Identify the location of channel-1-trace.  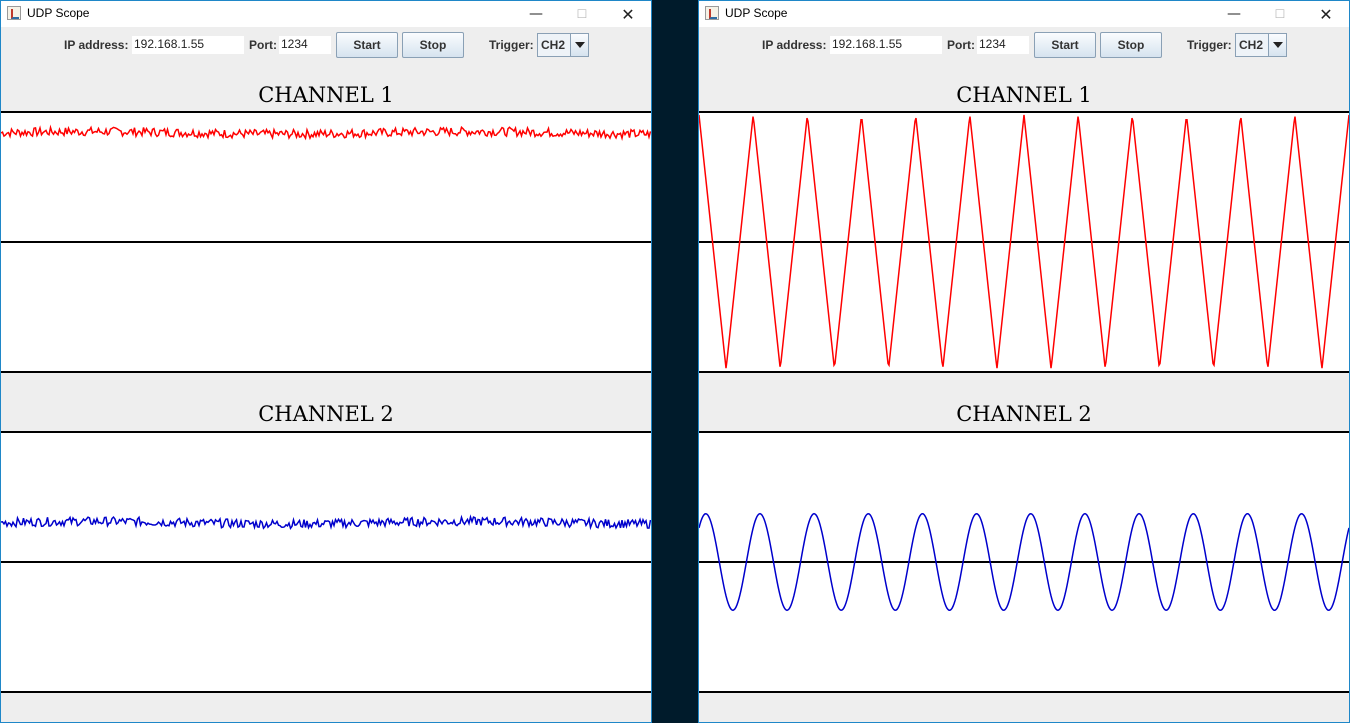
(326, 183).